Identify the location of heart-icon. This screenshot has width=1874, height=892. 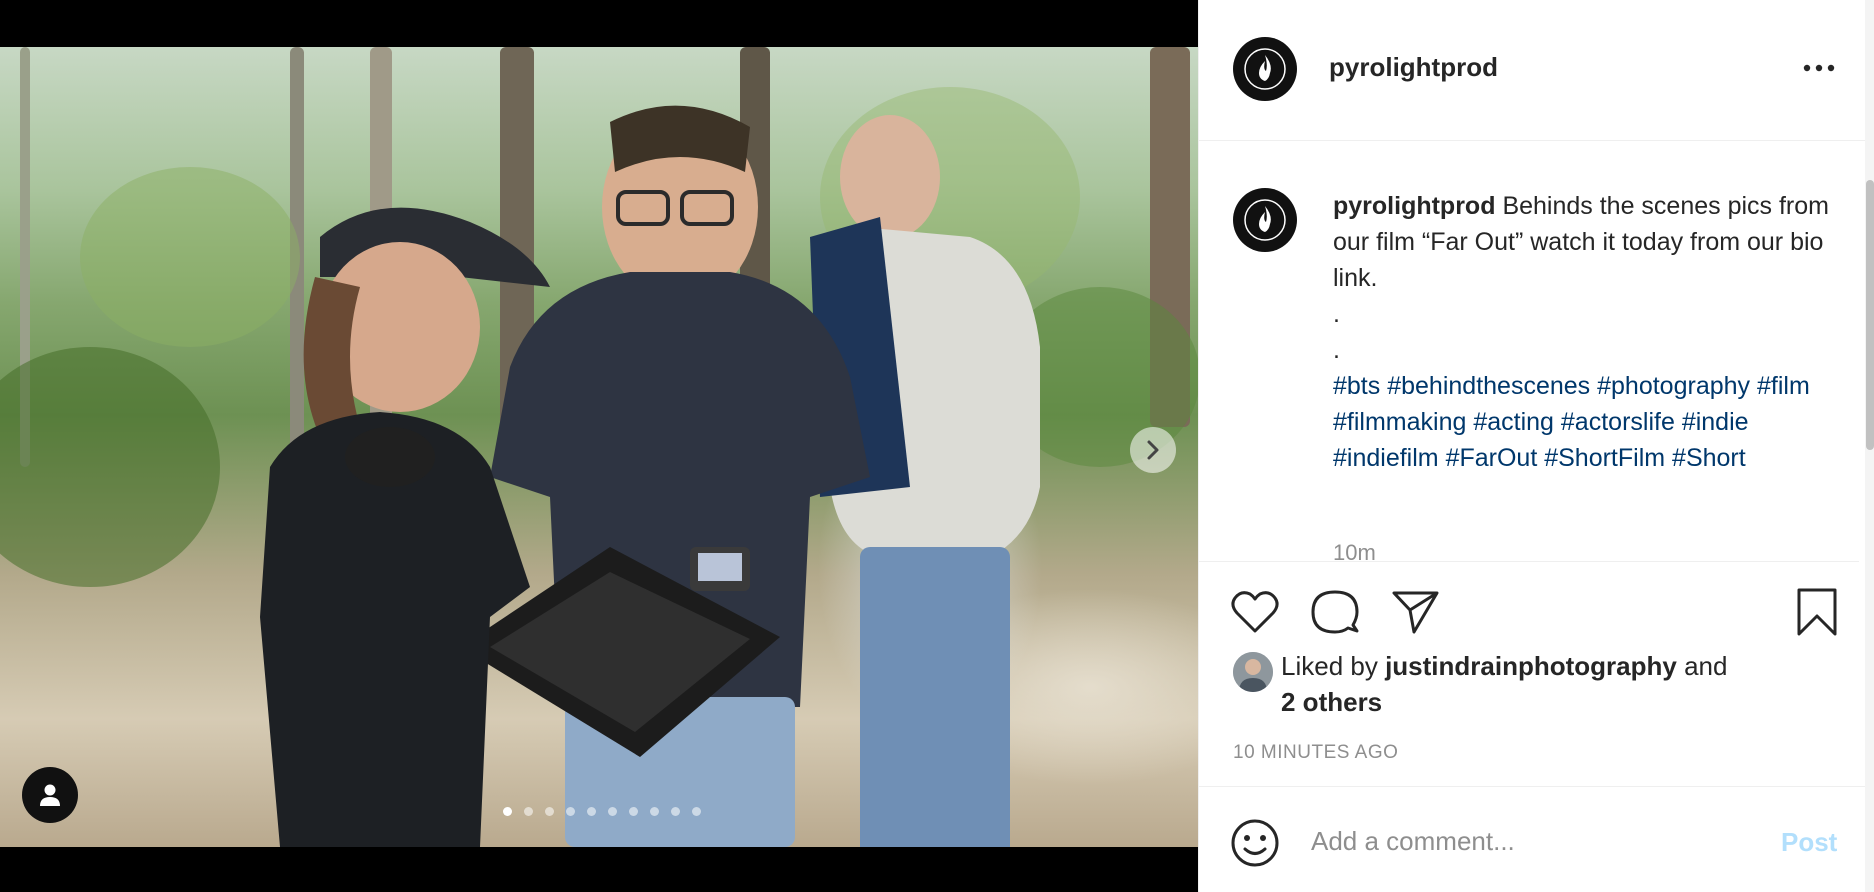
(1255, 612).